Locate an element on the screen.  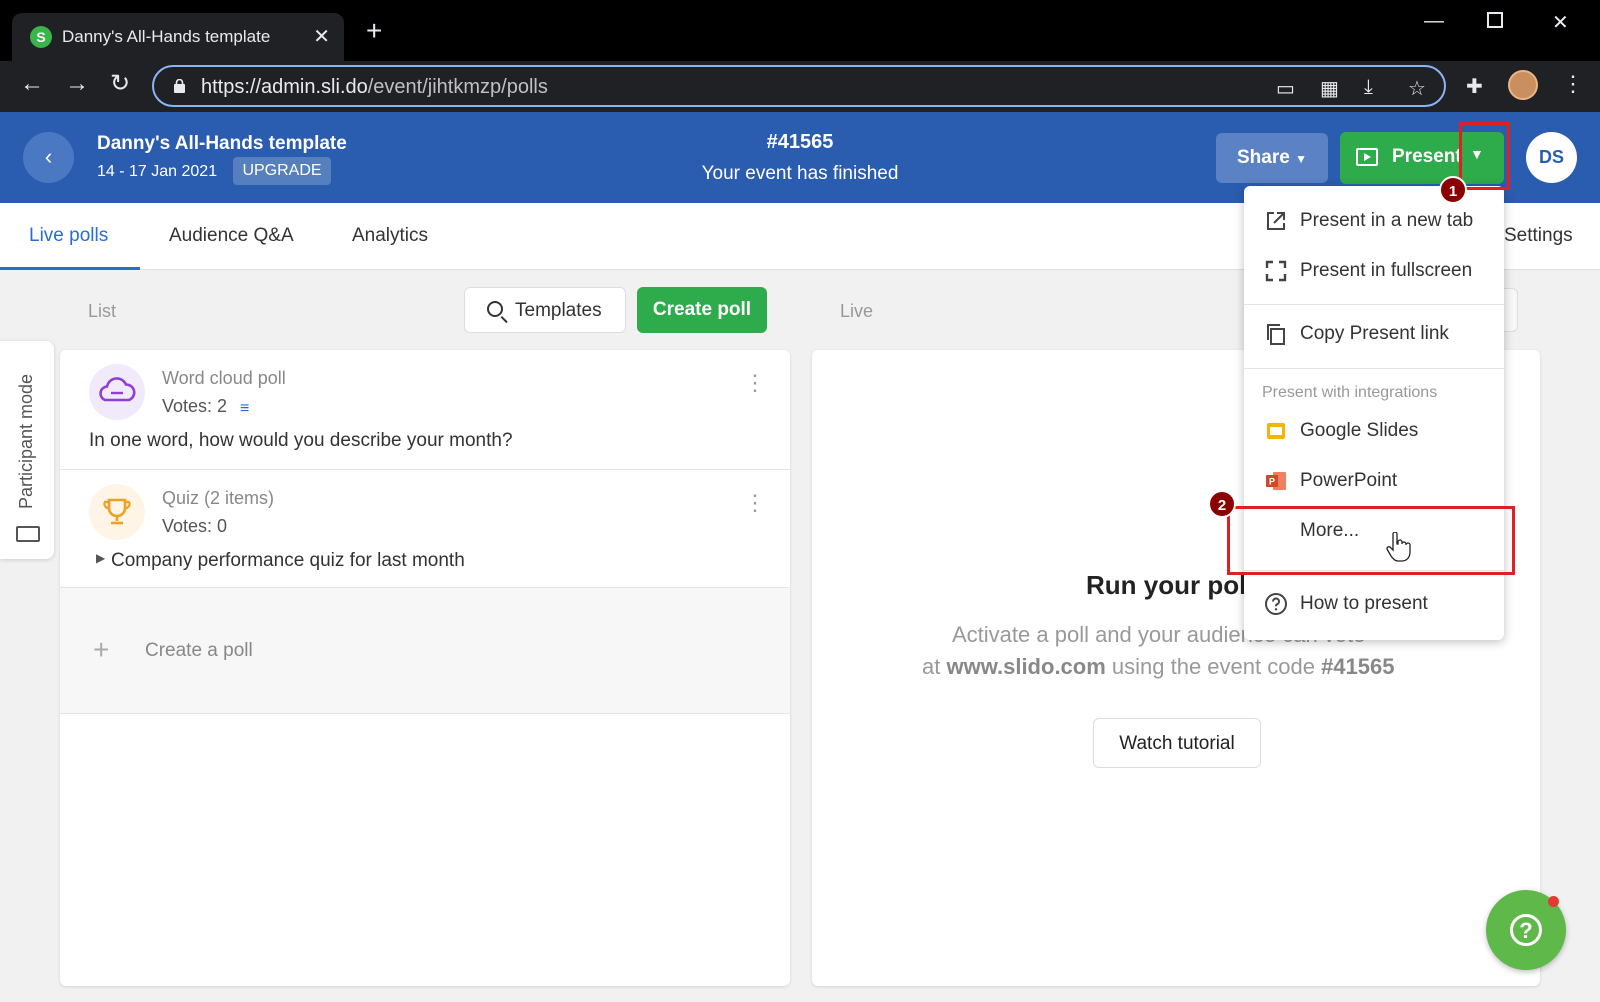
help-circle-icon is located at coordinates (1276, 604).